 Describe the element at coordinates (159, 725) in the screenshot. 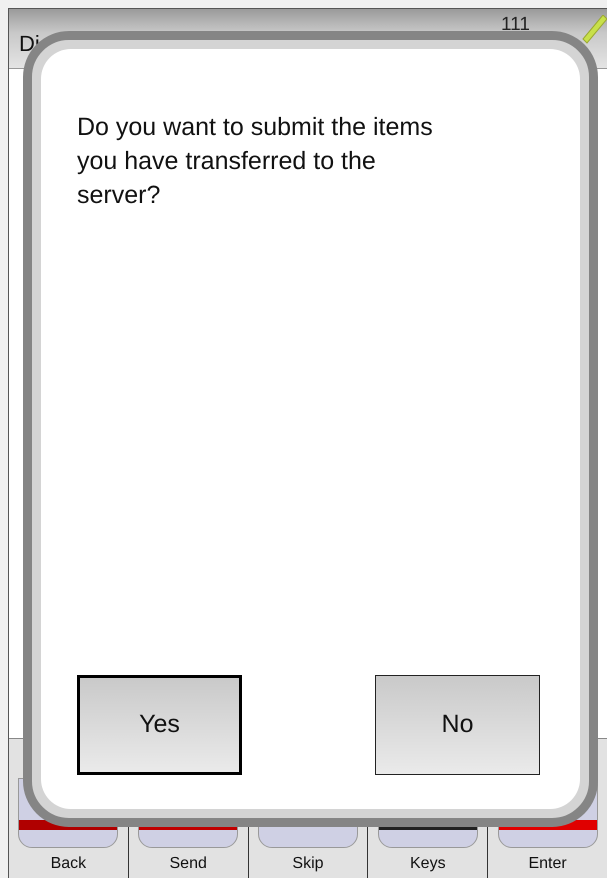

I see `dialog-button: Yes` at that location.